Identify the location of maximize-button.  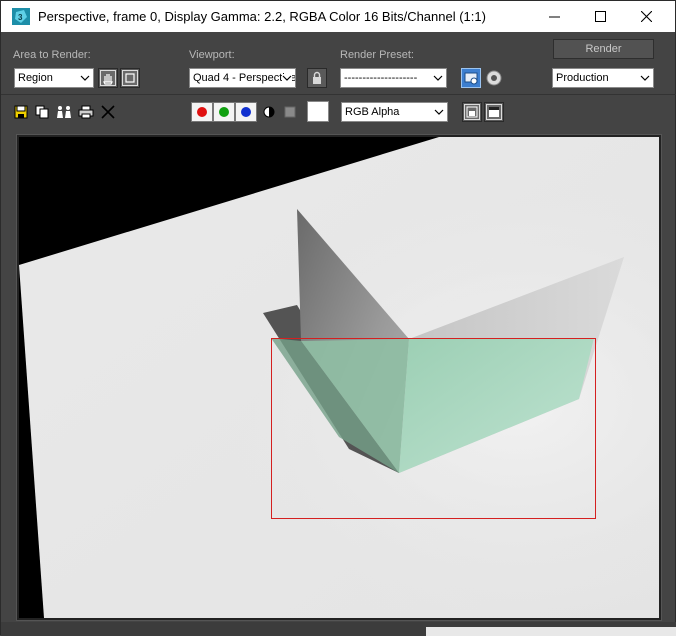
(600, 16).